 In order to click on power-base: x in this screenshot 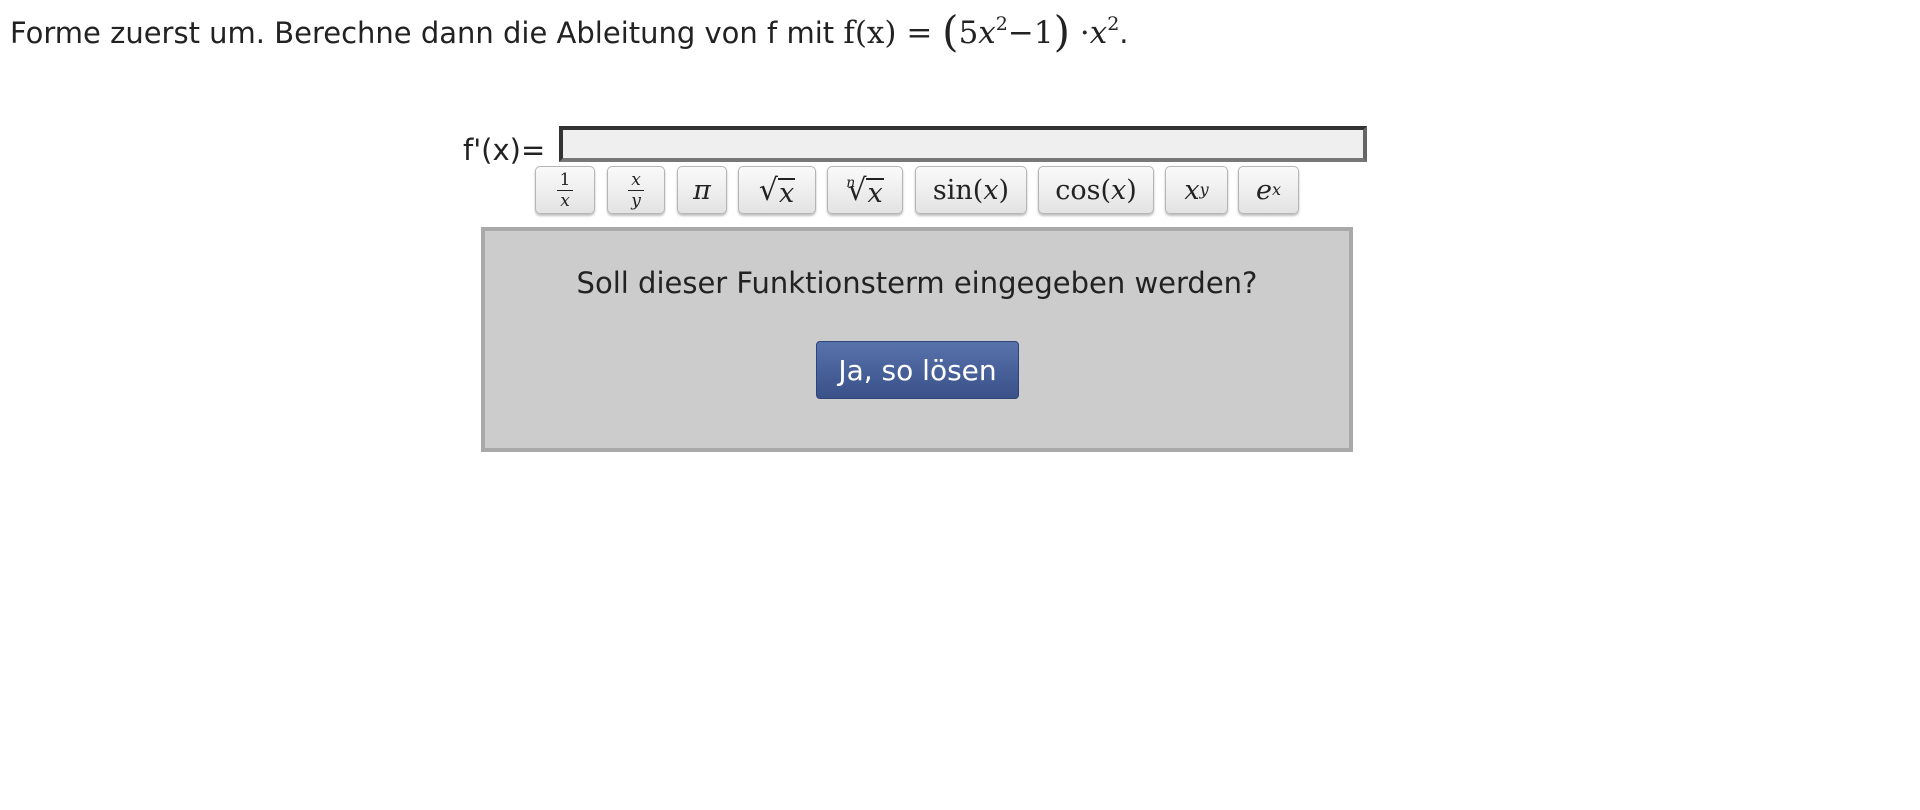, I will do `click(1192, 190)`.